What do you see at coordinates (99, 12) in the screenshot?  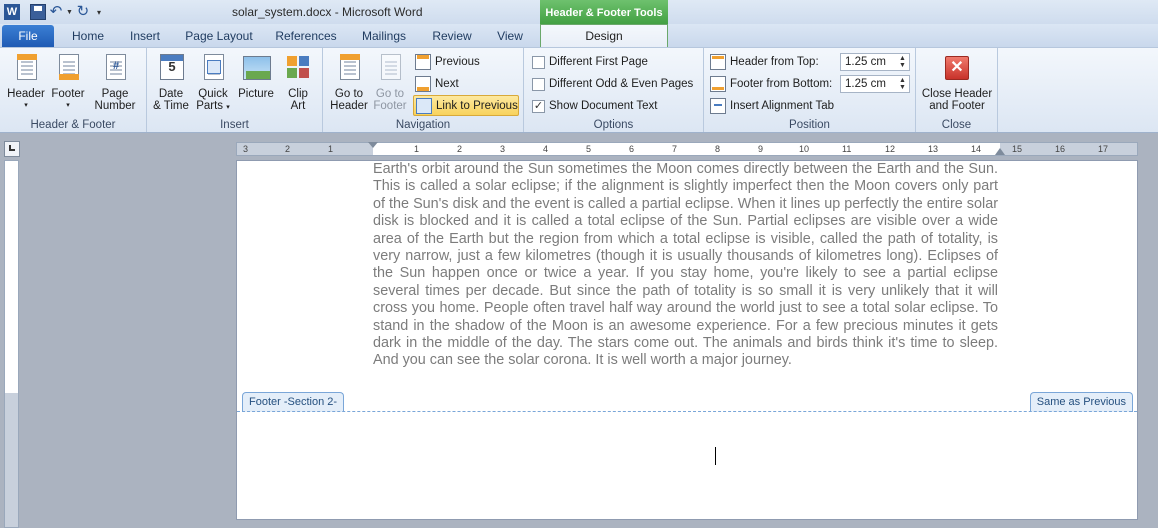 I see `customize-qat-icon: ▾` at bounding box center [99, 12].